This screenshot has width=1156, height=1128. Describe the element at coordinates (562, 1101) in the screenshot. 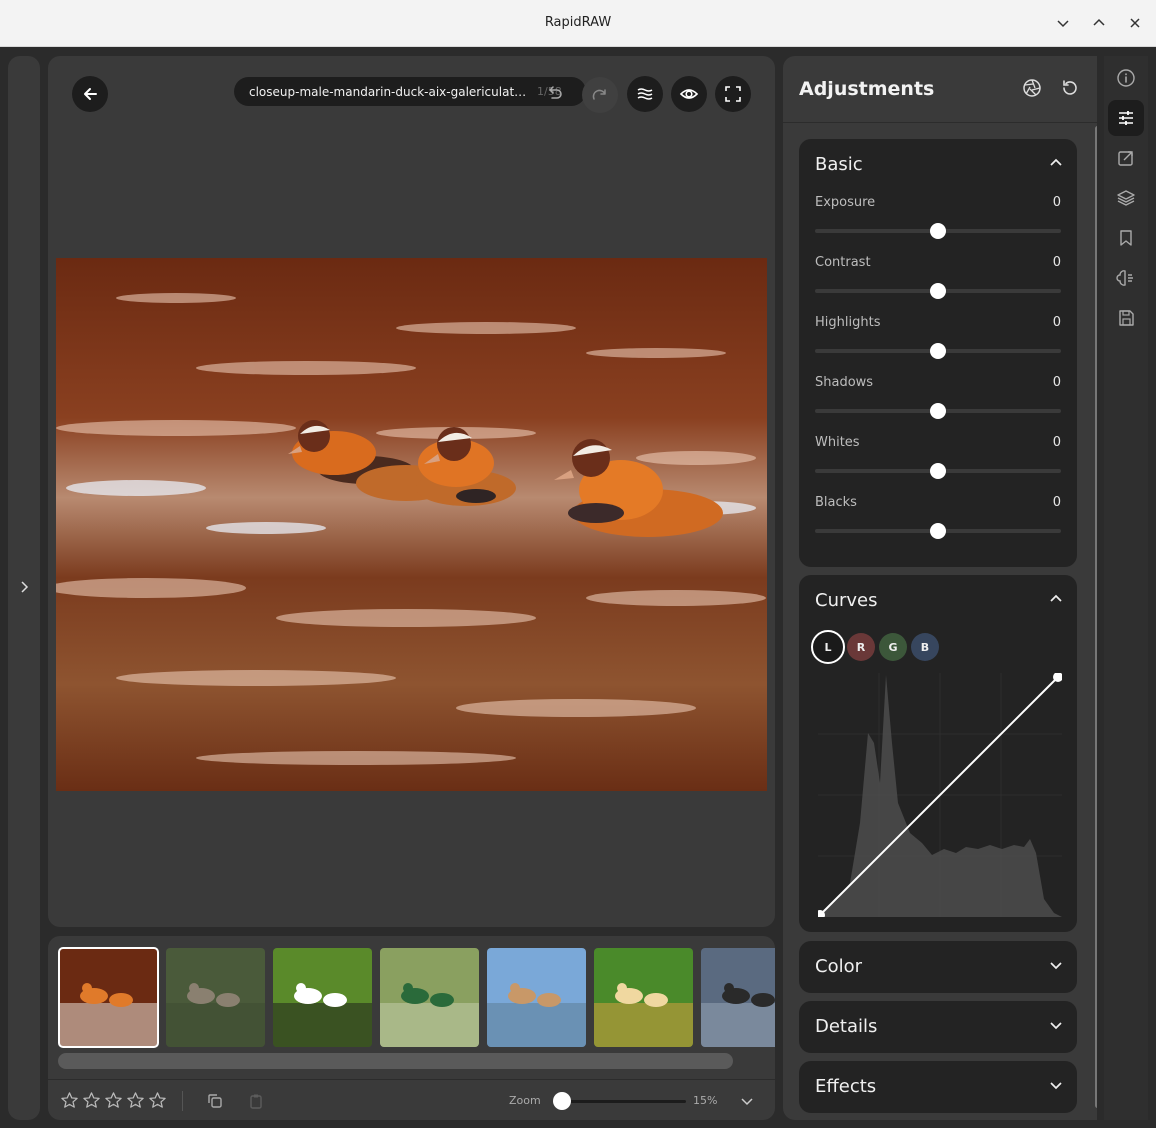

I see `zoom-slider-handle` at that location.